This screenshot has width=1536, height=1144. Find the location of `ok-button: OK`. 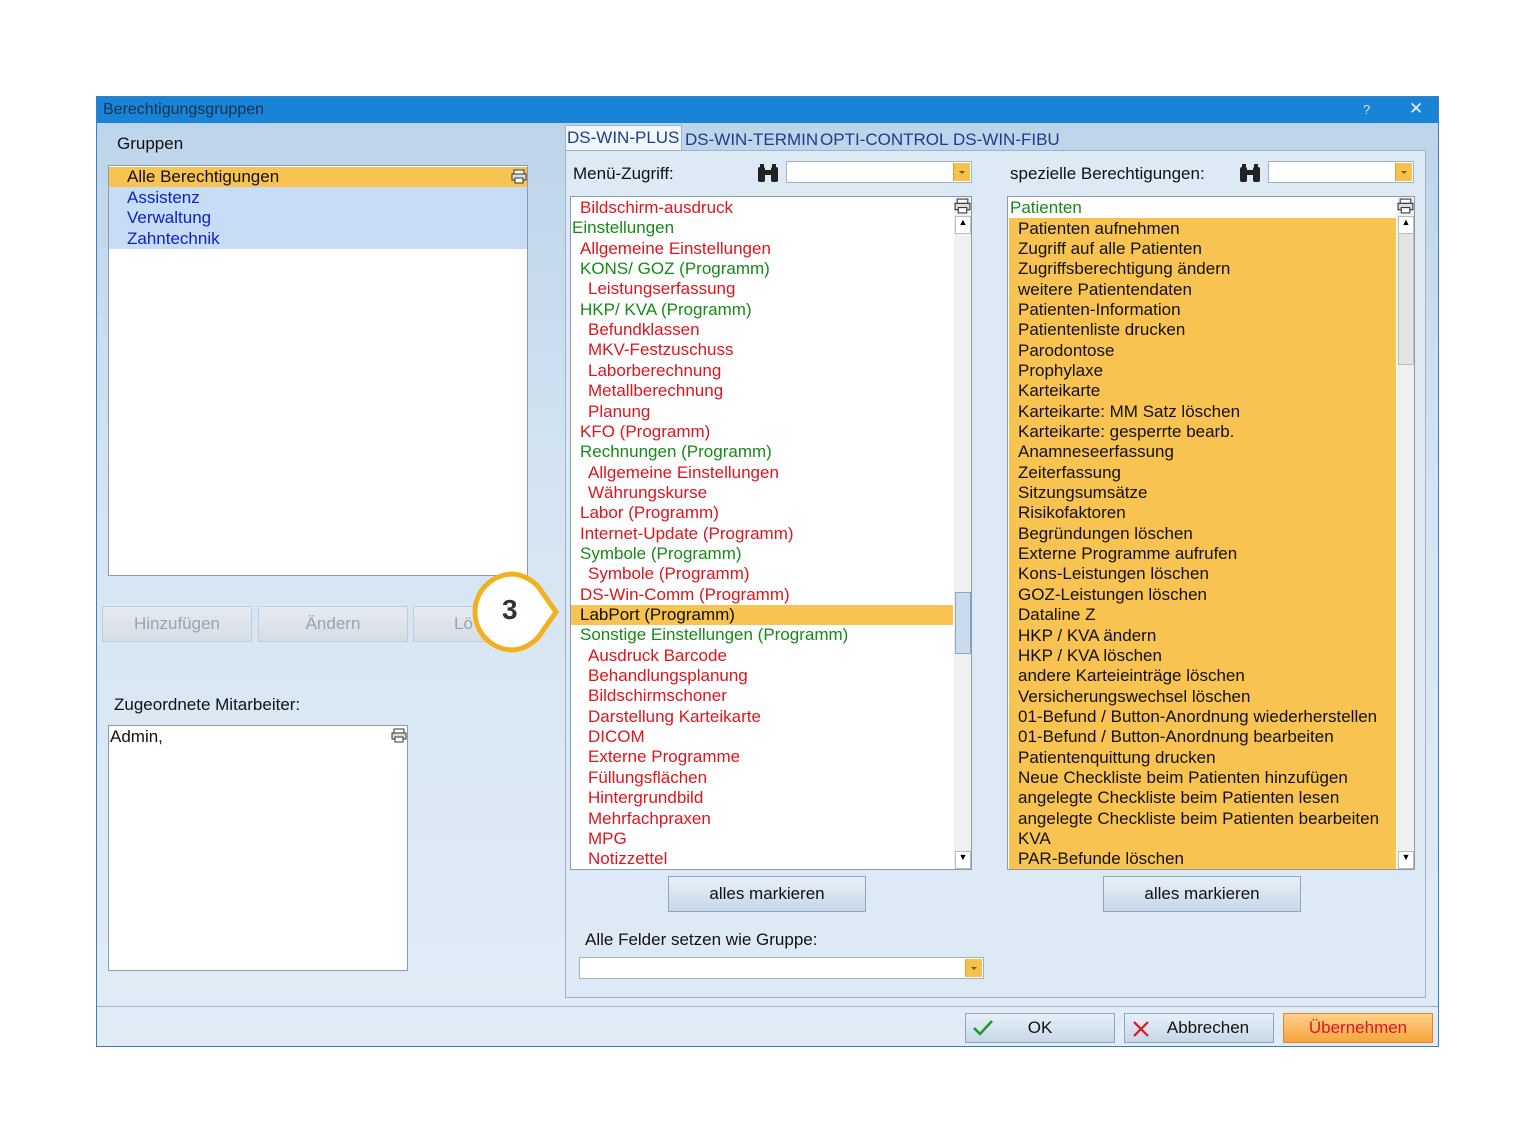

ok-button: OK is located at coordinates (1040, 1028).